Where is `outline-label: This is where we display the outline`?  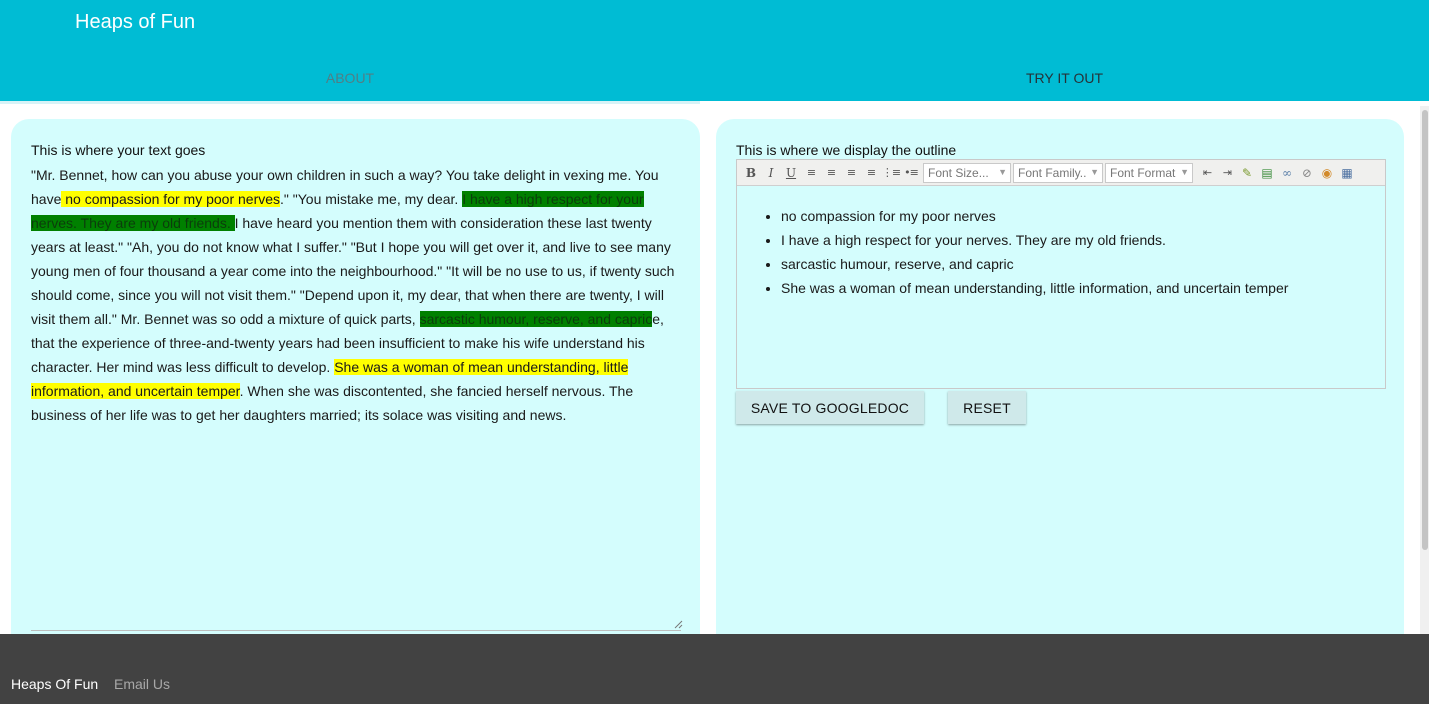 outline-label: This is where we display the outline is located at coordinates (846, 150).